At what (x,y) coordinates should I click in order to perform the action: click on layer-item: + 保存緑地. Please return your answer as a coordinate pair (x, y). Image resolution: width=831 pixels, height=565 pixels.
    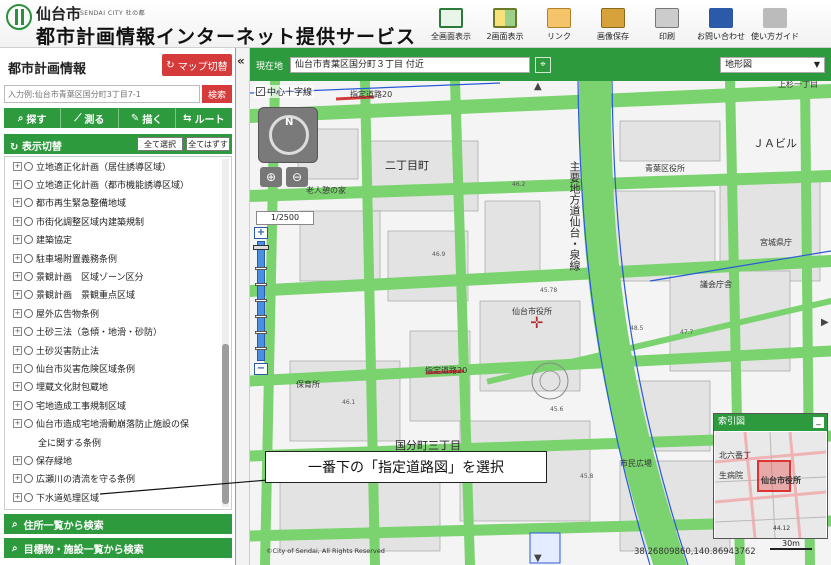
    Looking at the image, I should click on (118, 460).